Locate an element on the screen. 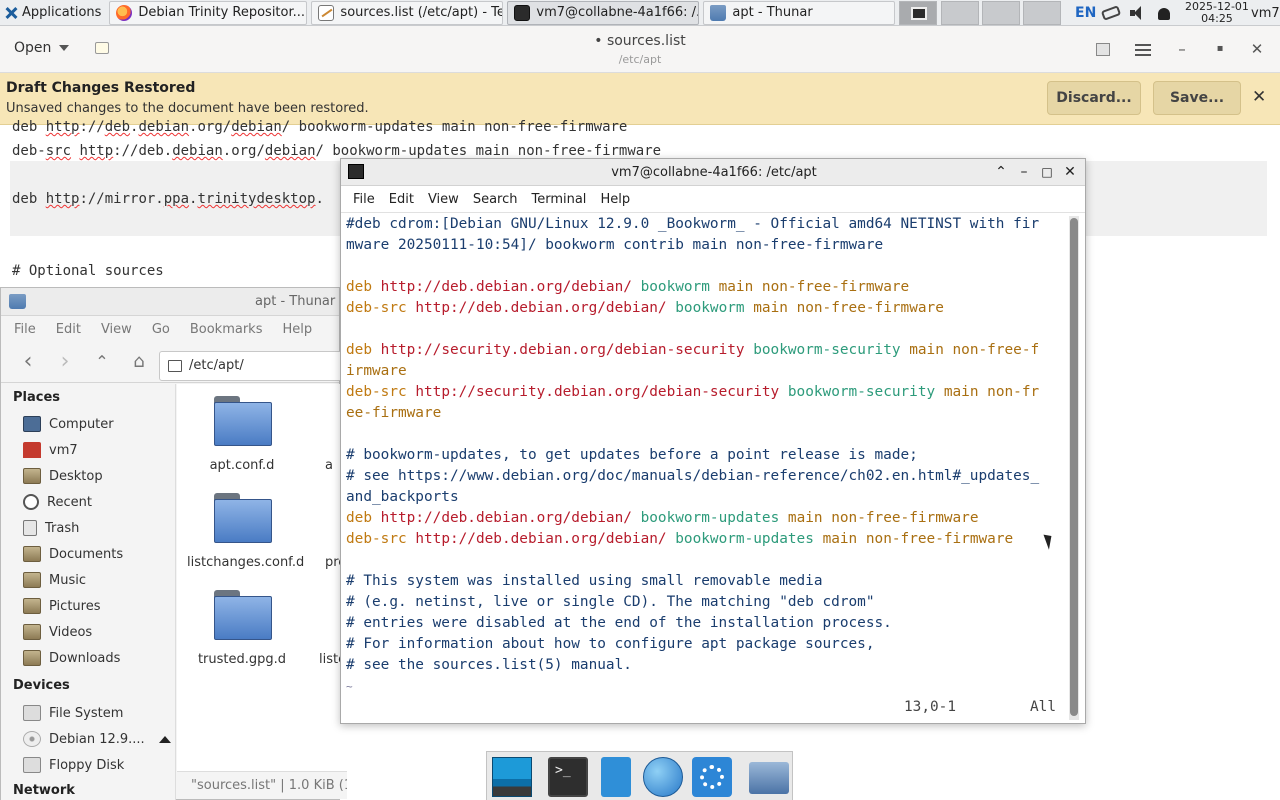 The height and width of the screenshot is (800, 1280). shade-button: ⌃ is located at coordinates (1001, 172).